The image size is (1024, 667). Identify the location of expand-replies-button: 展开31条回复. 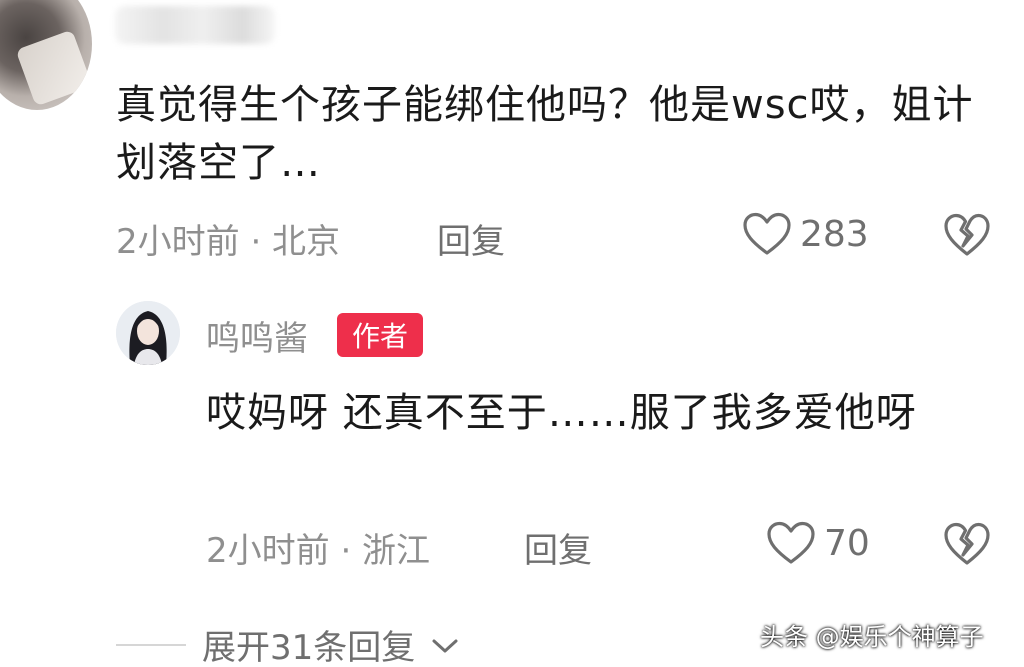
(287, 643).